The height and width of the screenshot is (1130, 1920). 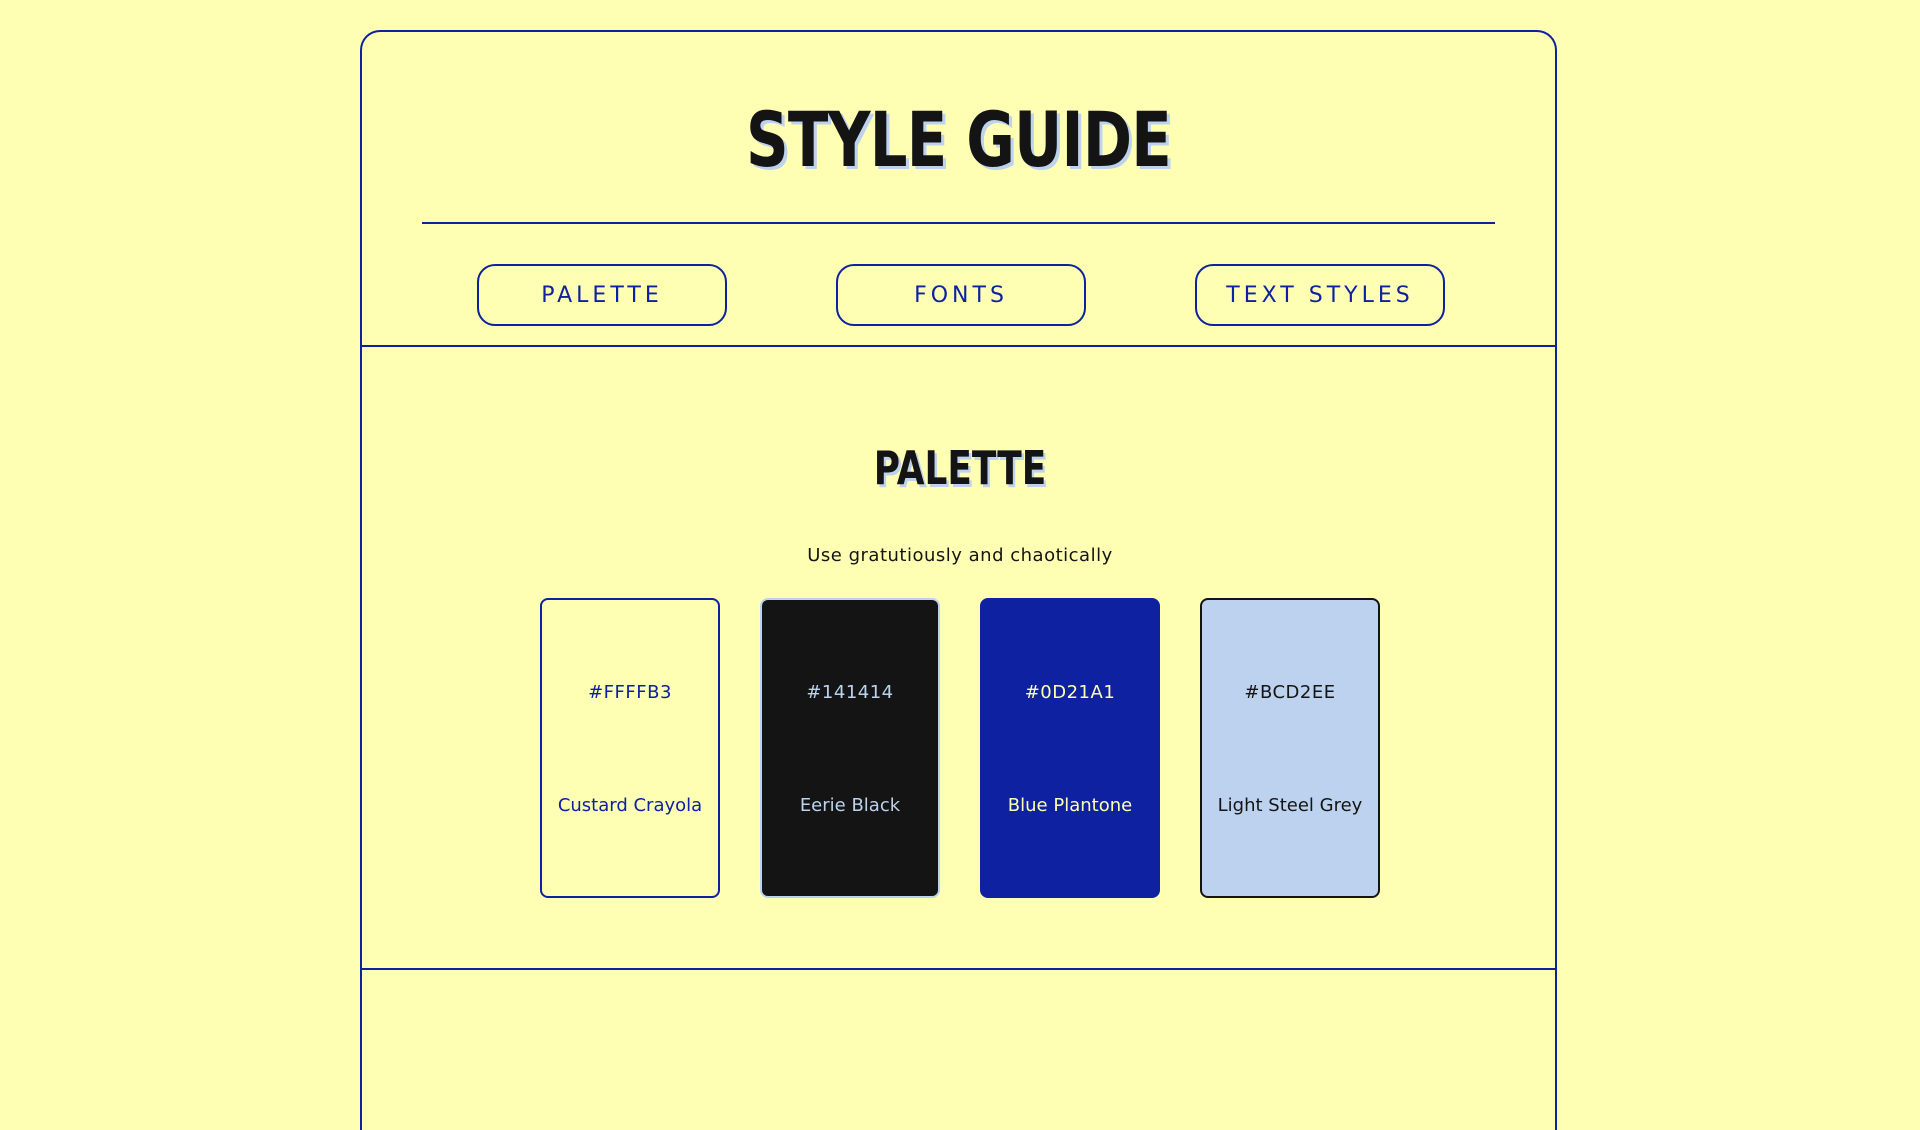 What do you see at coordinates (1070, 748) in the screenshot?
I see `swatch-blue-plantone: #0D21A1 Blue Plantone` at bounding box center [1070, 748].